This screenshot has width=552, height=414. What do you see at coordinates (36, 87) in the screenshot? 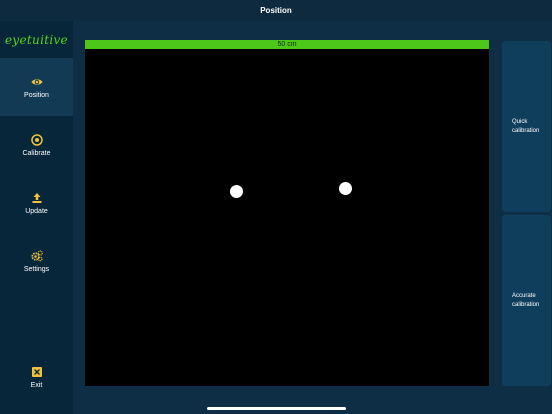
I see `sidebar-item-position: Position` at bounding box center [36, 87].